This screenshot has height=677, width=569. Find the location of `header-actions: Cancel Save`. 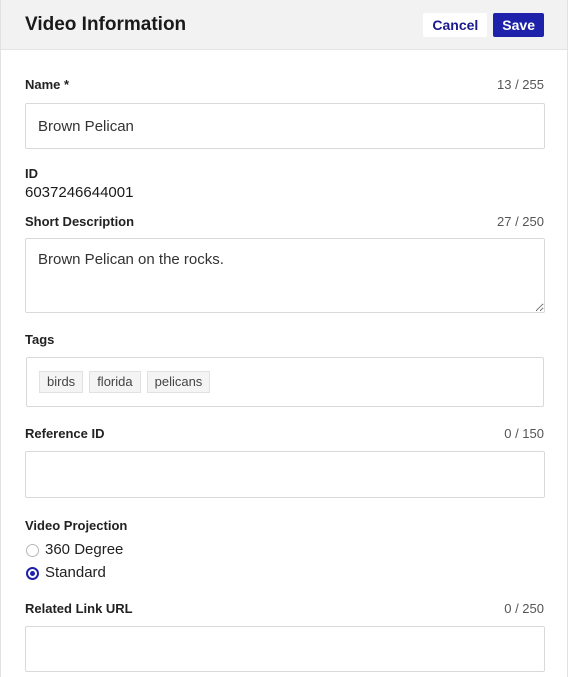

header-actions: Cancel Save is located at coordinates (483, 24).